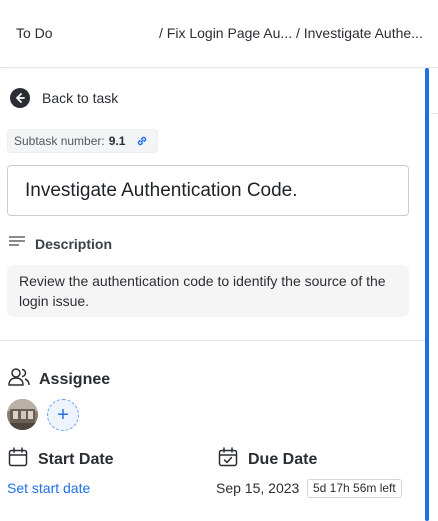  What do you see at coordinates (228, 459) in the screenshot?
I see `calendar-check-icon` at bounding box center [228, 459].